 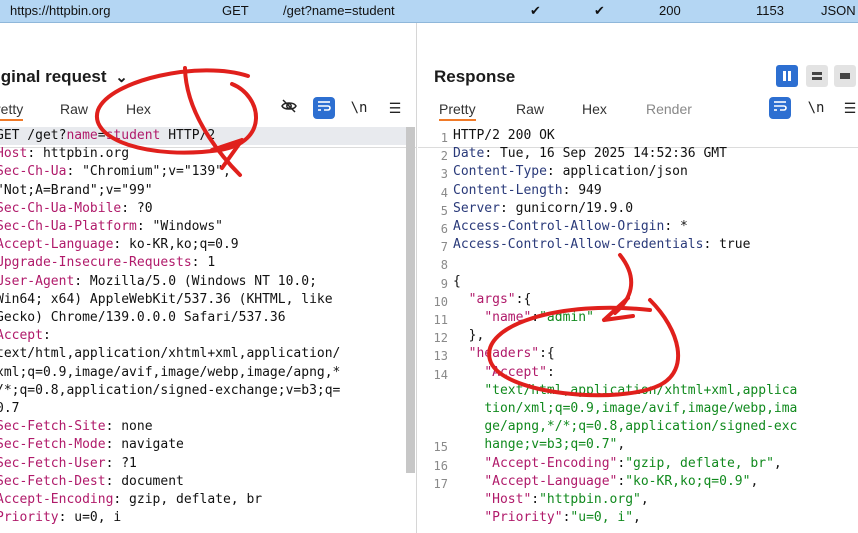 I want to click on line-number: 6, so click(x=444, y=229).